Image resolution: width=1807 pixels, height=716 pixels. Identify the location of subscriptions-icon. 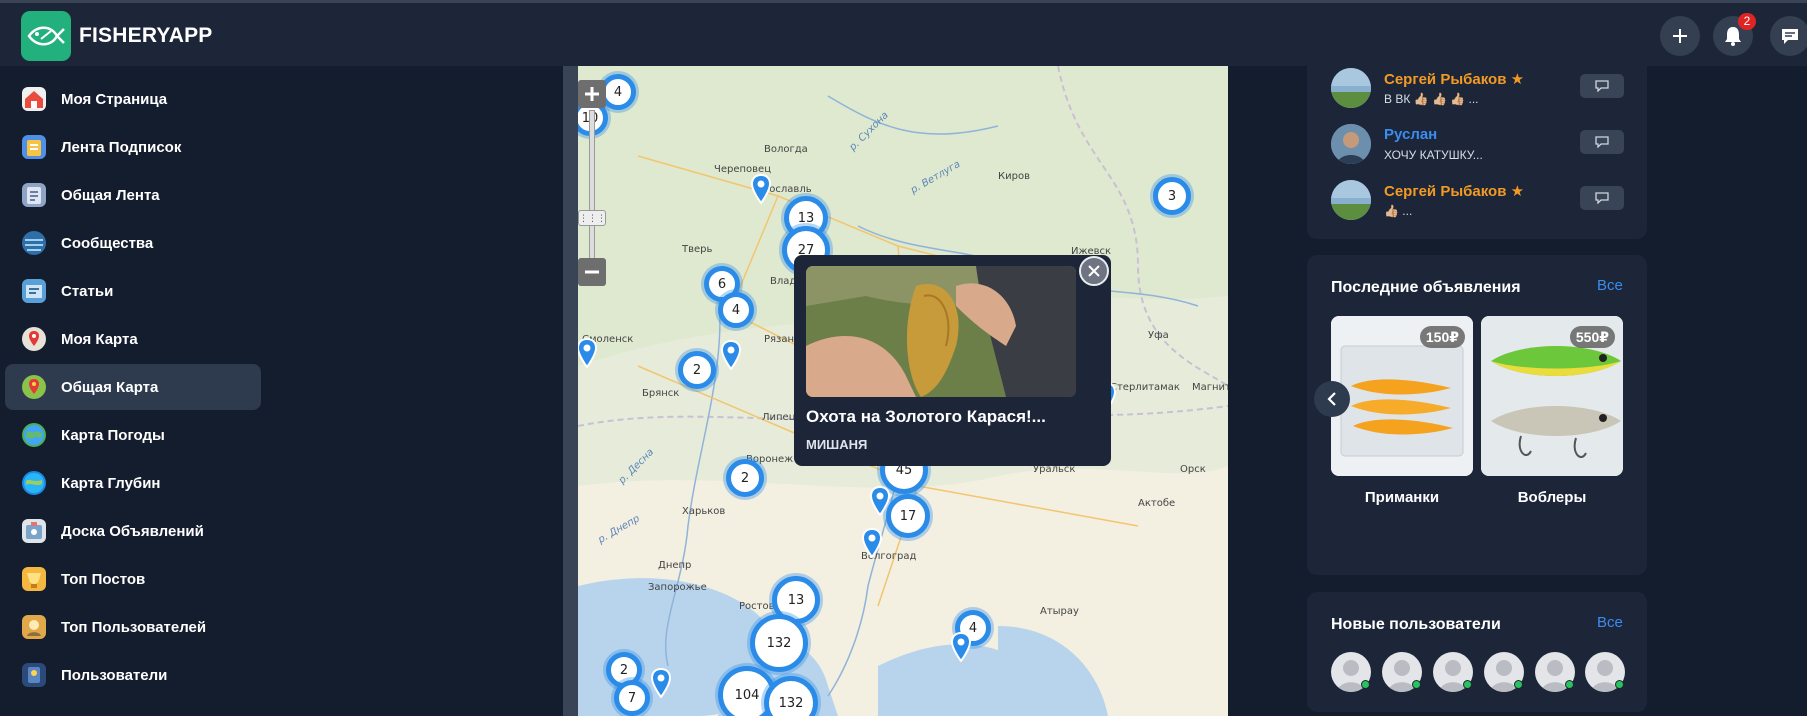
(34, 147).